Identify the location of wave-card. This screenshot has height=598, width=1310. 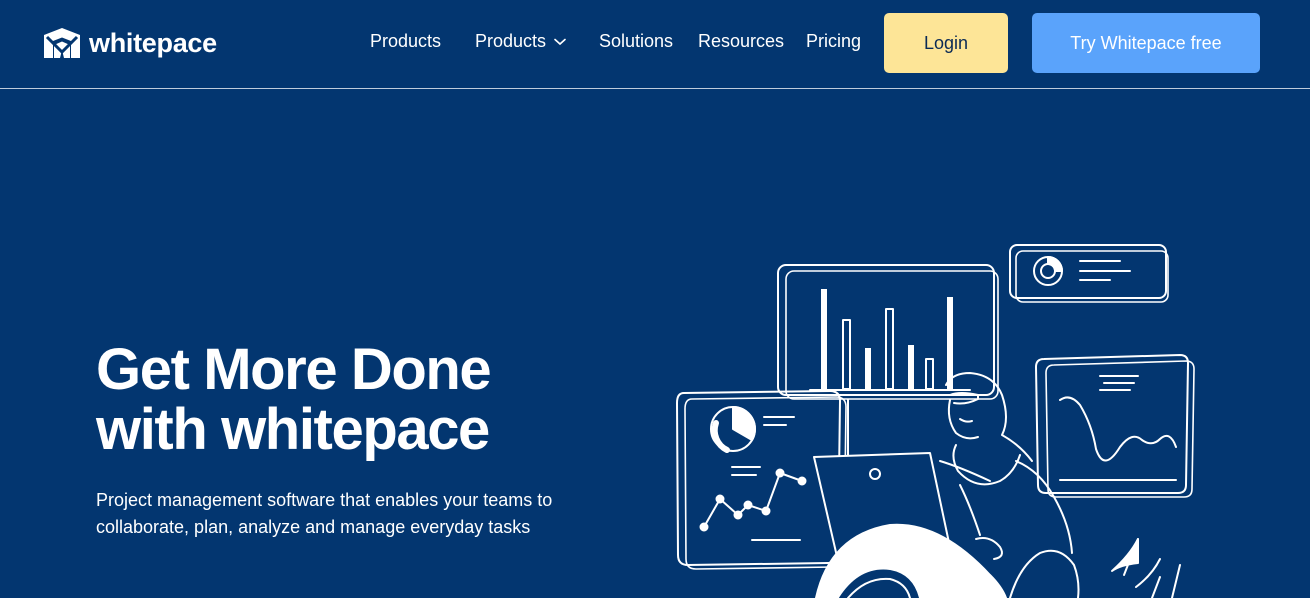
(1115, 426).